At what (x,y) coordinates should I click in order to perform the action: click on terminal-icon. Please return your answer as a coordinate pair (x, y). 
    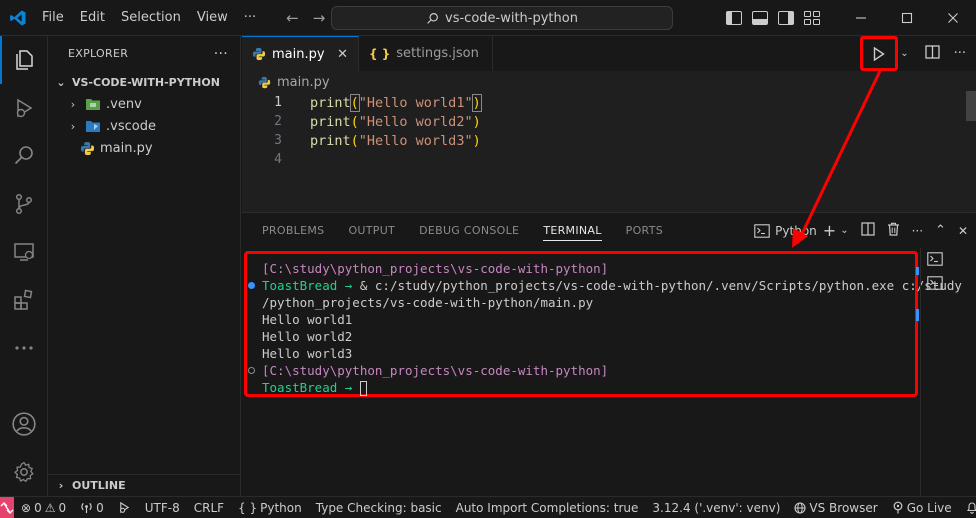
    Looking at the image, I should click on (762, 230).